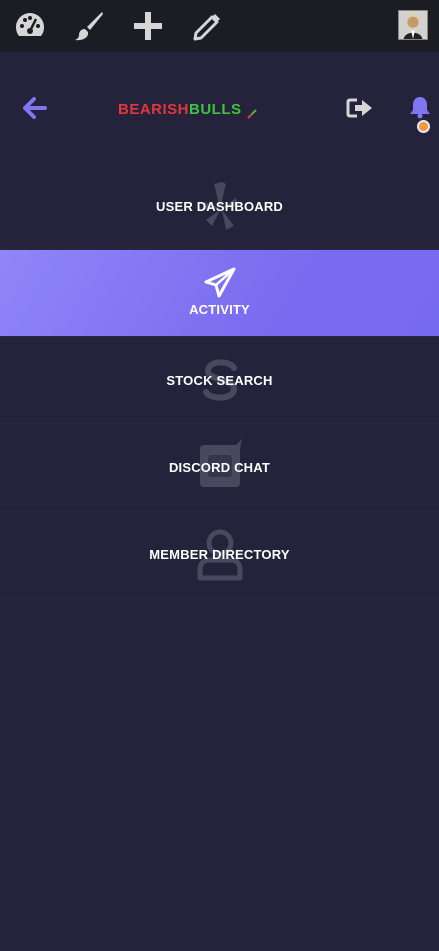 The image size is (439, 951). Describe the element at coordinates (215, 109) in the screenshot. I see `logo-bulls-text: BULLS` at that location.